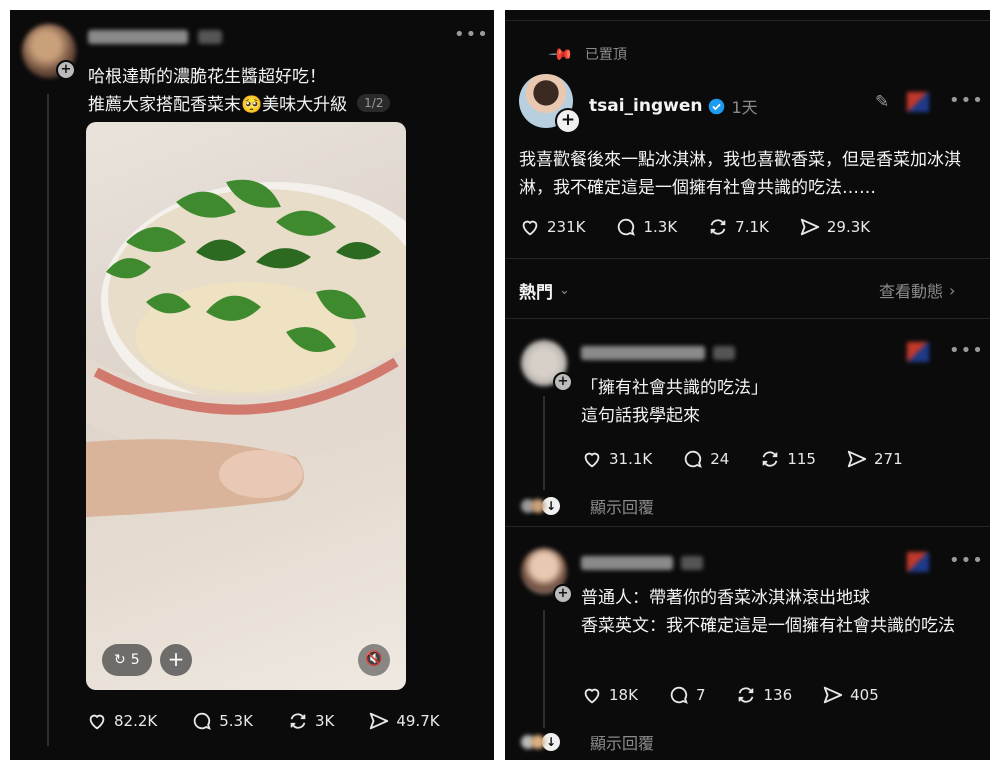 The image size is (1000, 769). I want to click on post-text-line-2: 推薦大家搭配香菜末🥺美味大升級, so click(218, 105).